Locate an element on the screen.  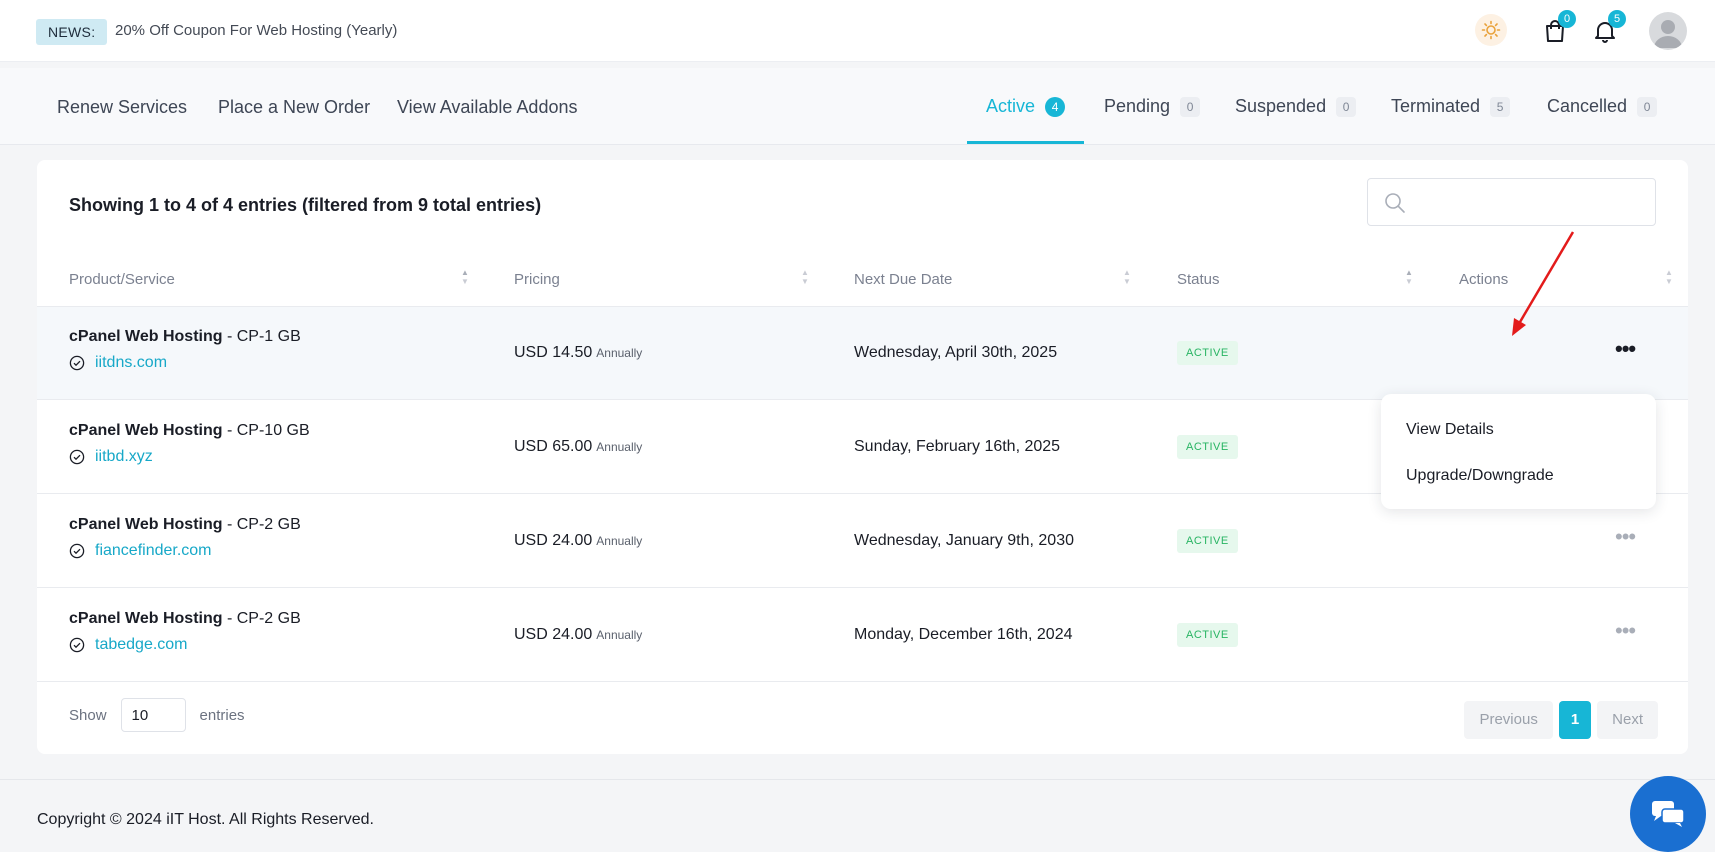
sun-icon is located at coordinates (1491, 30).